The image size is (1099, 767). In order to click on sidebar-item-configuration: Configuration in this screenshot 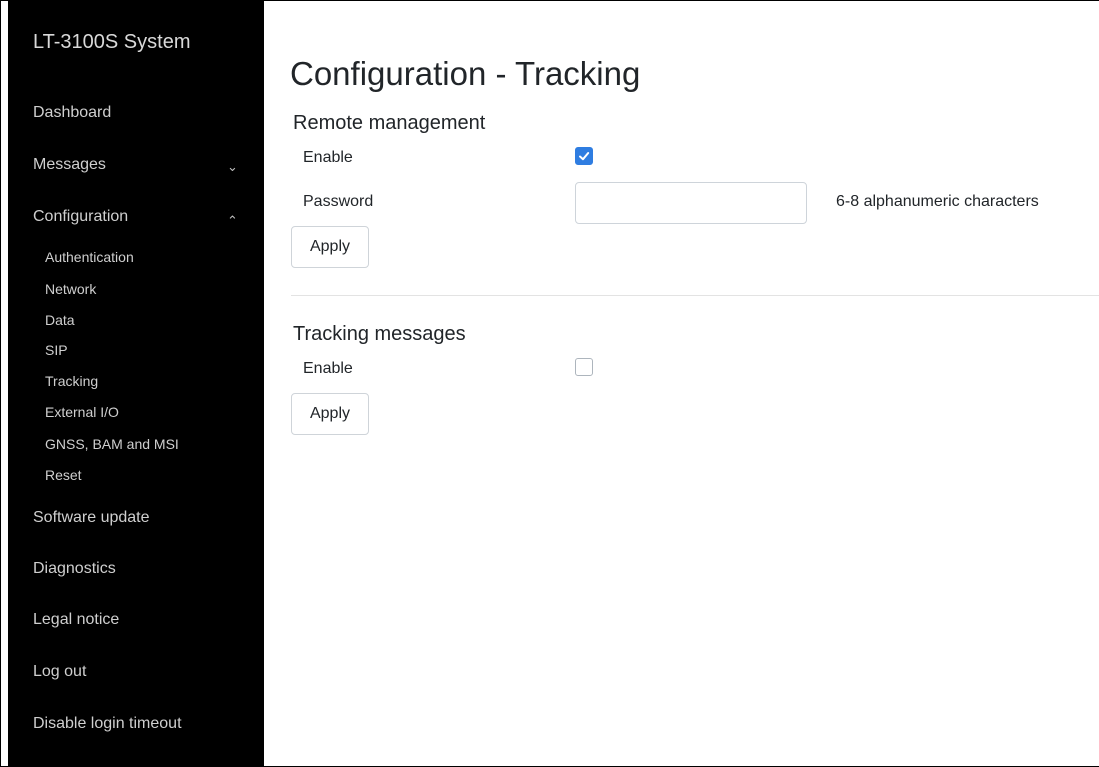, I will do `click(80, 217)`.